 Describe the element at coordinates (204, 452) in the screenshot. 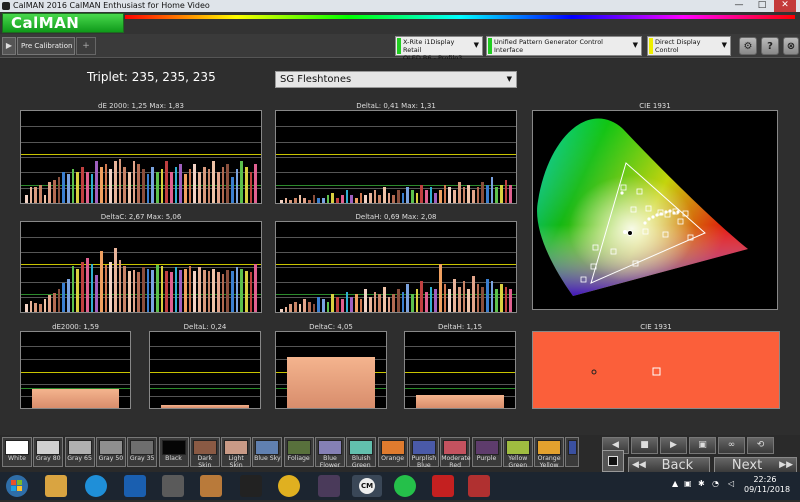

I see `swatch-dark-skin: Dark Skin` at that location.